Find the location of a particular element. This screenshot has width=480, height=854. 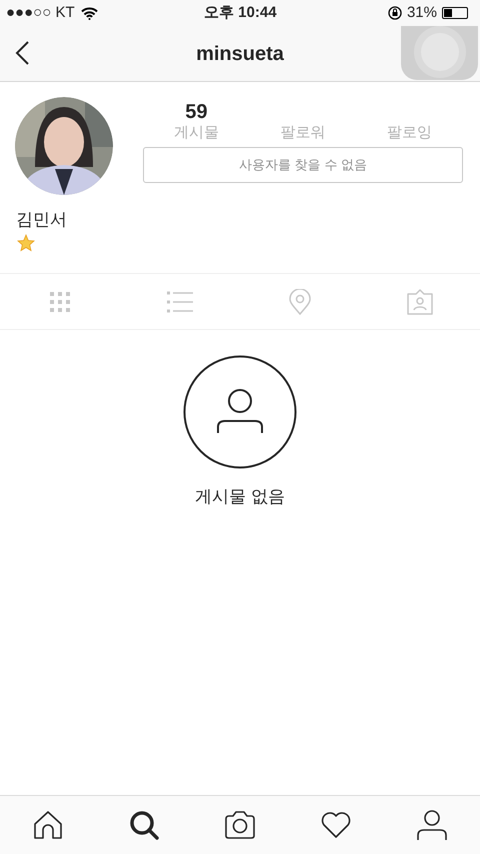

no-posts-message: 게시물 없음 is located at coordinates (240, 497).